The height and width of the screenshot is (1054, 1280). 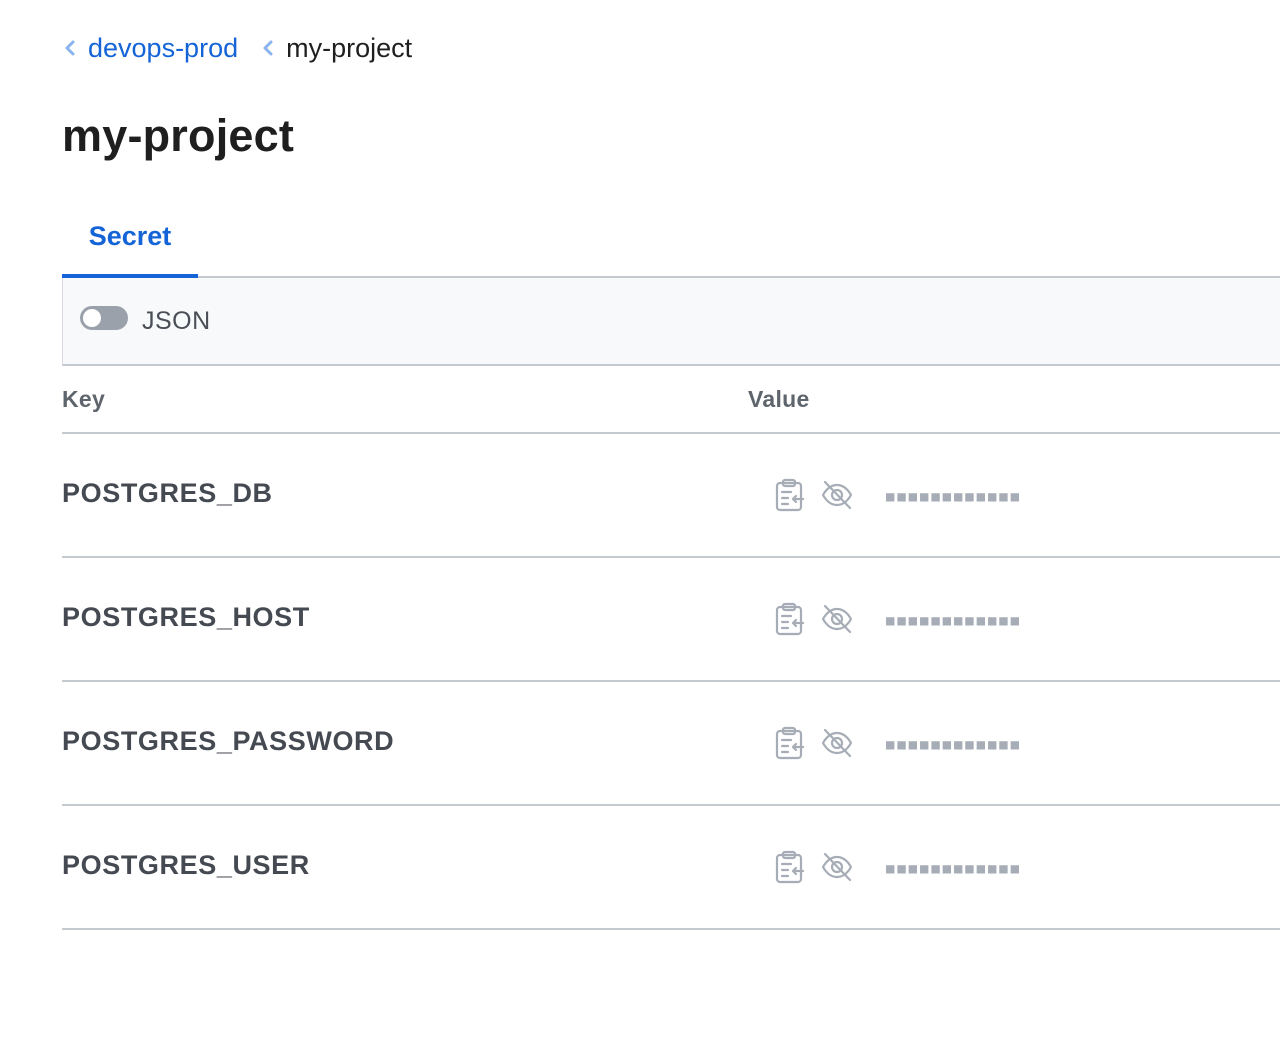 I want to click on table-header: Key Value, so click(x=671, y=401).